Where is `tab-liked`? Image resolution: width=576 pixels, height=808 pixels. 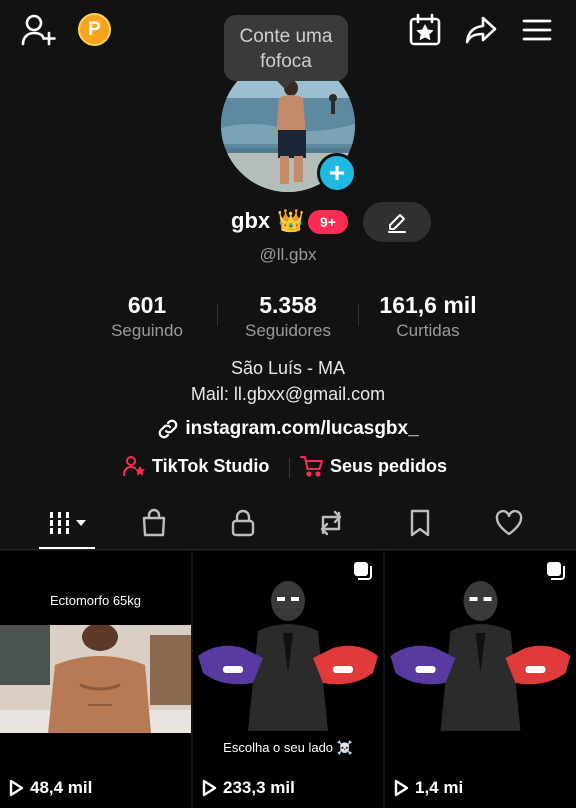
tab-liked is located at coordinates (509, 523).